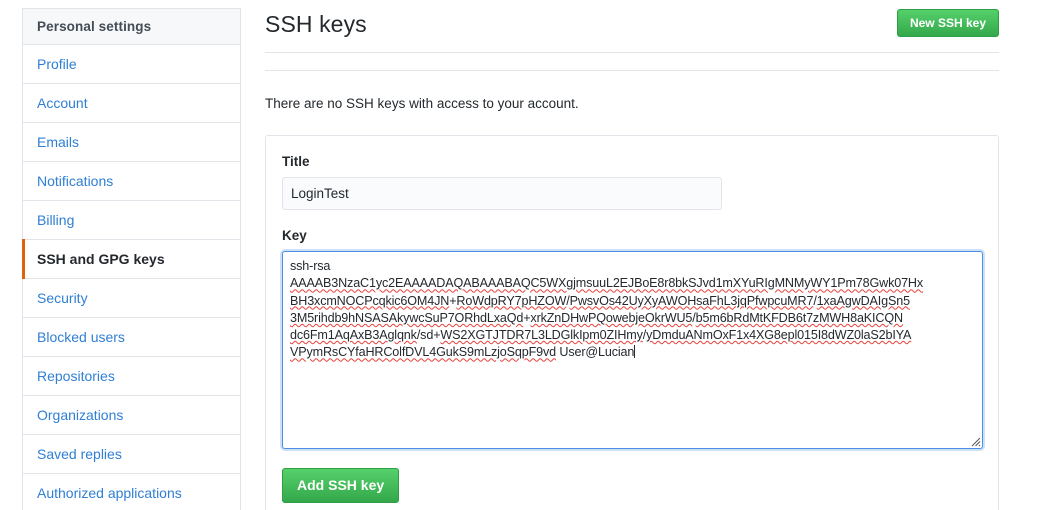  Describe the element at coordinates (370, 300) in the screenshot. I see `key-token: BH3xcmNOCPcqkic6OM4JN` at that location.